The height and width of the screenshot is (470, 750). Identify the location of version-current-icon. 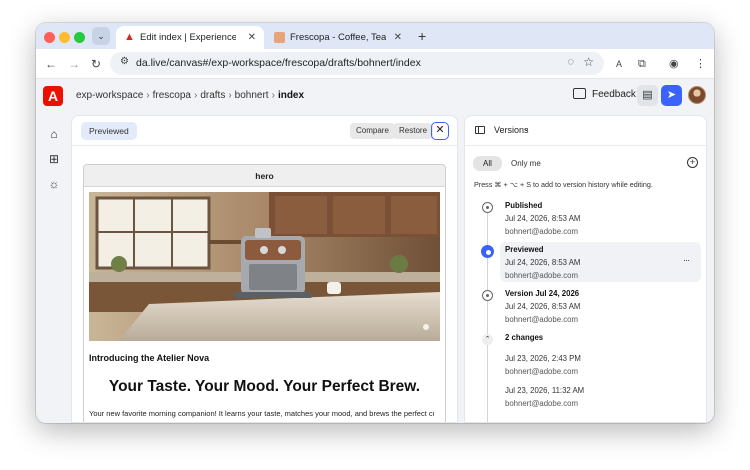
(487, 251).